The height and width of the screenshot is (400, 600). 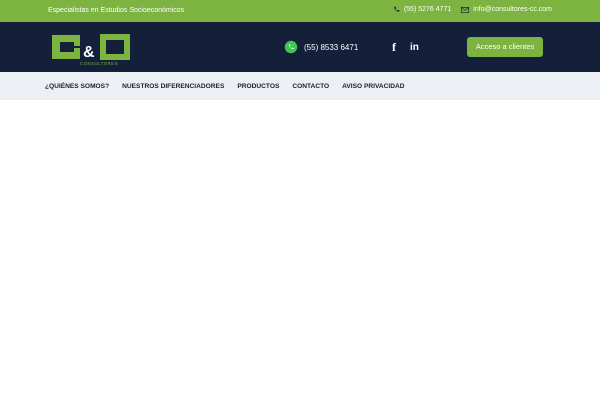 I want to click on nav-item-productos: PRODUCTOS, so click(x=258, y=86).